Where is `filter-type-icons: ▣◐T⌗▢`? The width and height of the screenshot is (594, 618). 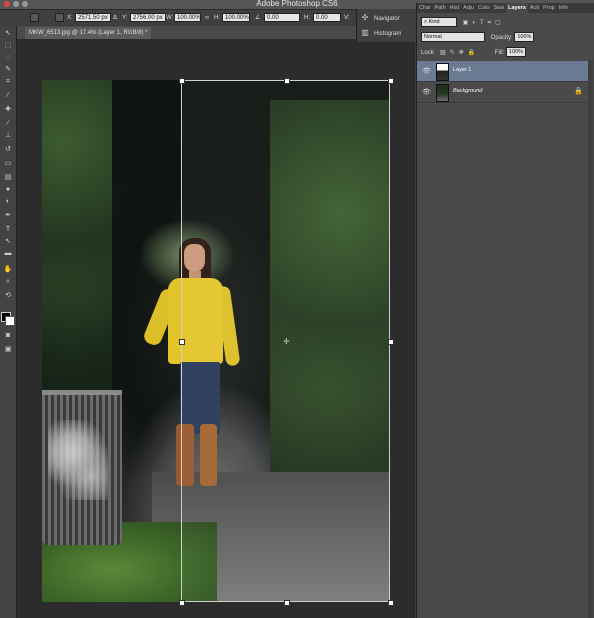 filter-type-icons: ▣◐T⌗▢ is located at coordinates (484, 23).